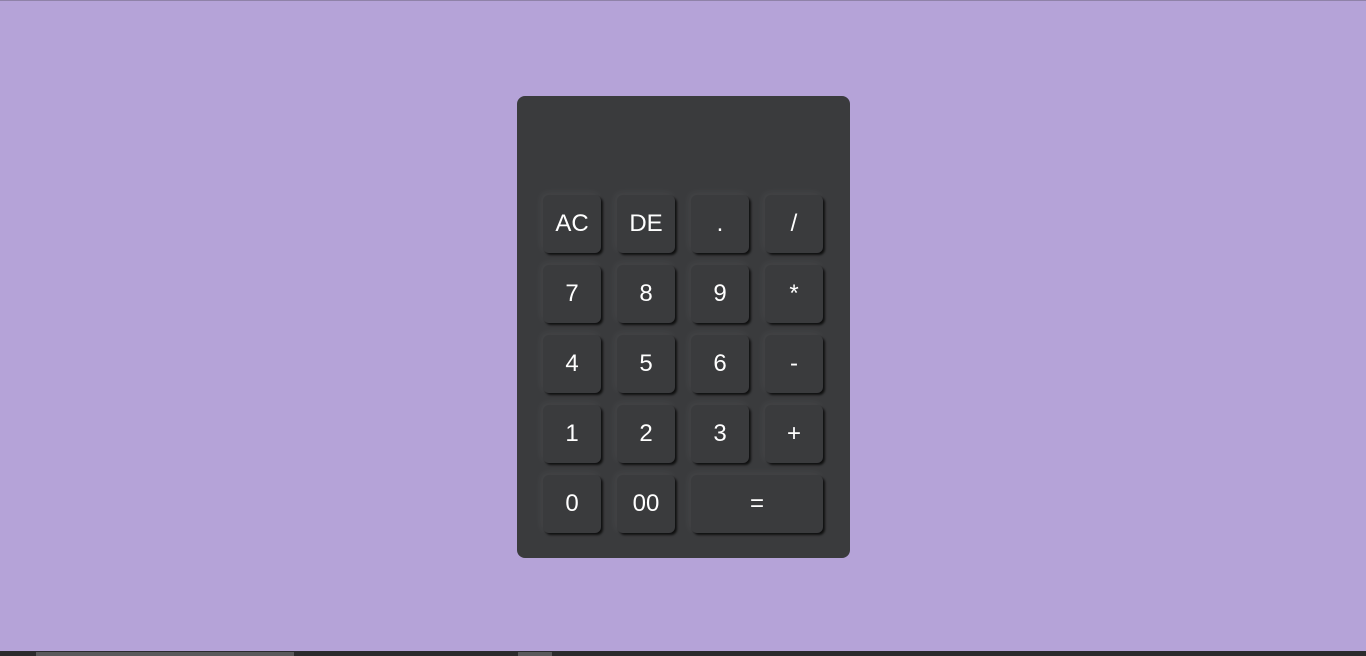 The width and height of the screenshot is (1366, 656). Describe the element at coordinates (794, 294) in the screenshot. I see `multiply-button: *` at that location.